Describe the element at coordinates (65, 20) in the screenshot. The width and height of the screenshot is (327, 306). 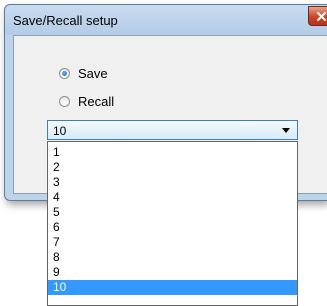
I see `dialog-title: Save/Recall setup` at that location.